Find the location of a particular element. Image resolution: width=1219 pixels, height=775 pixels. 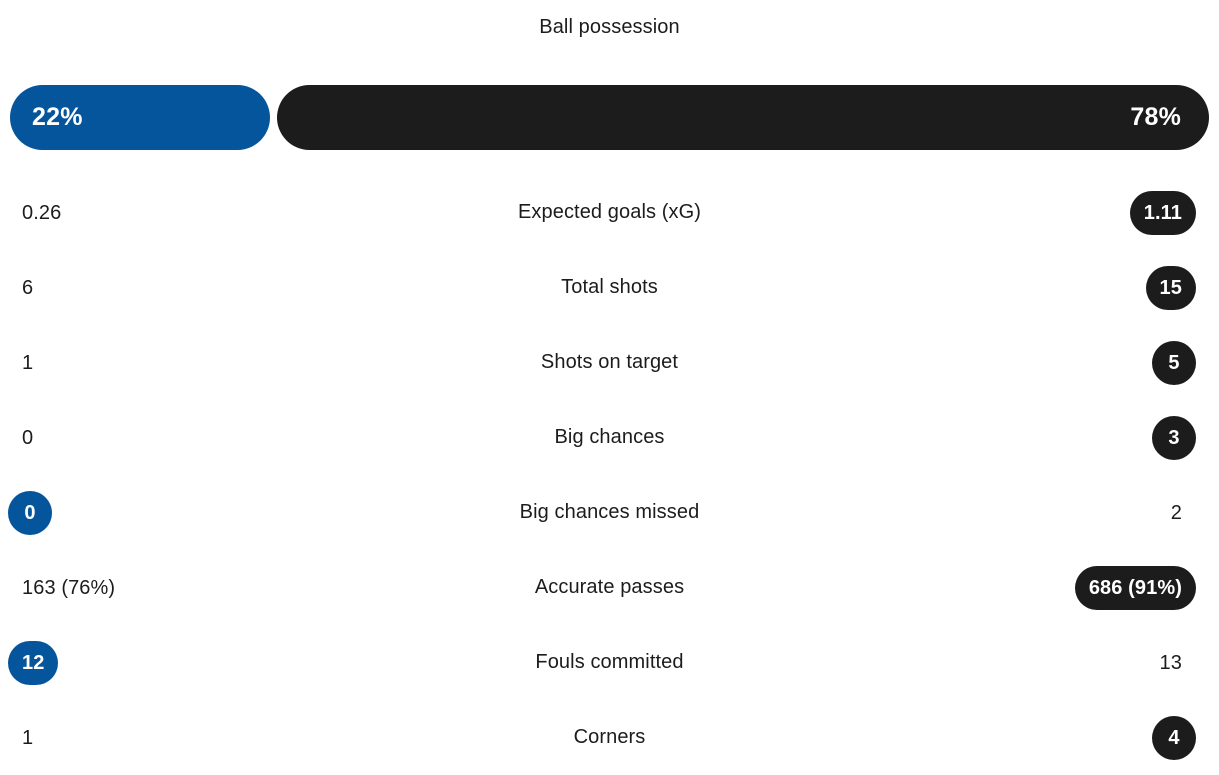

stat-away-cell: 1.11 is located at coordinates (1031, 212).